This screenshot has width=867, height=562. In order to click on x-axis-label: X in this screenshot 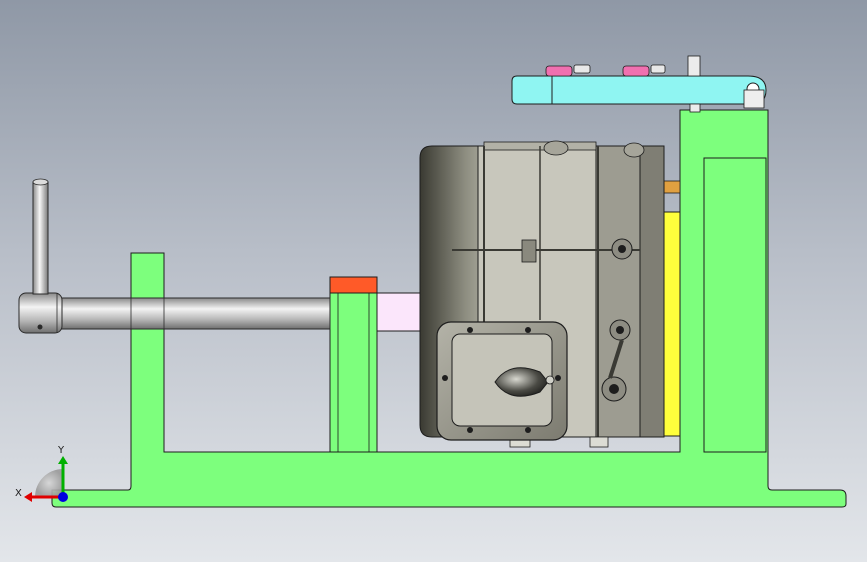, I will do `click(18, 493)`.